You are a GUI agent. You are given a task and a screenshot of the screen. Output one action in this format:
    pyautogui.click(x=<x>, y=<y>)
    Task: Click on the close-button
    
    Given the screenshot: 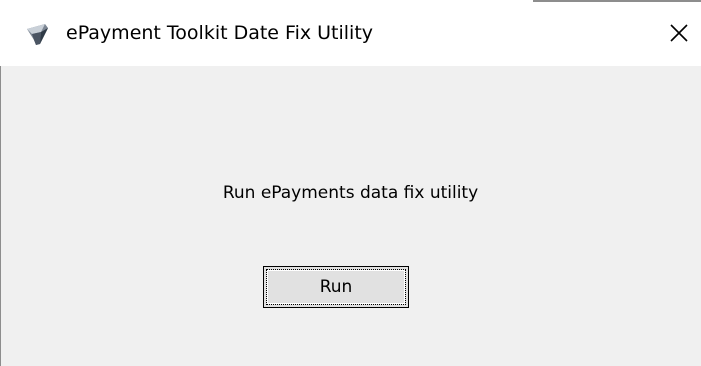 What is the action you would take?
    pyautogui.click(x=678, y=33)
    